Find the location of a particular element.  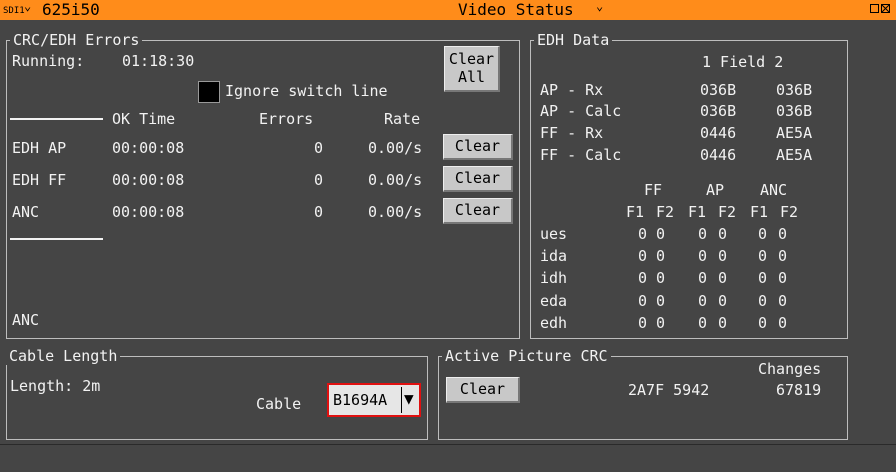

title-bar: SDI1 ⌄ 625i50 Video Status ⌄ is located at coordinates (448, 10).